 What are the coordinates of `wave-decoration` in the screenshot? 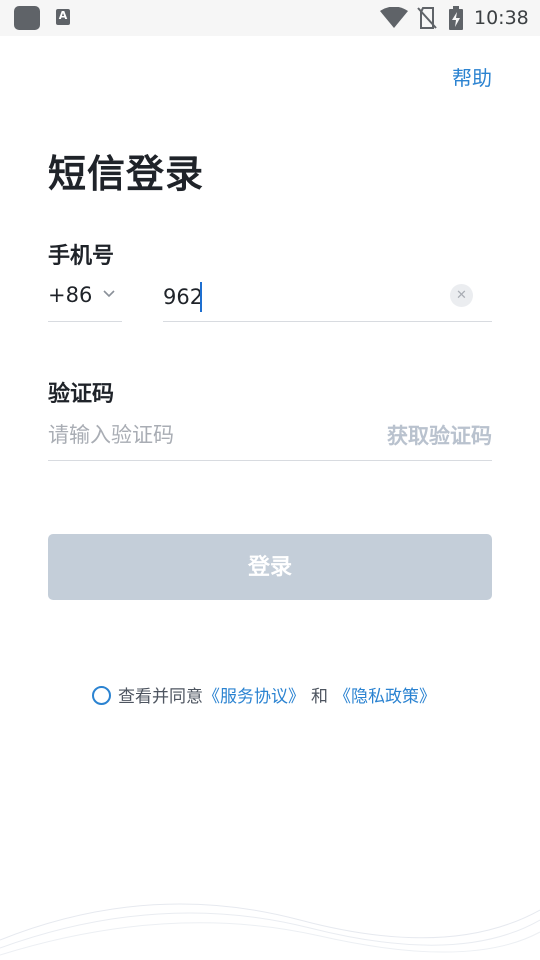 It's located at (270, 929).